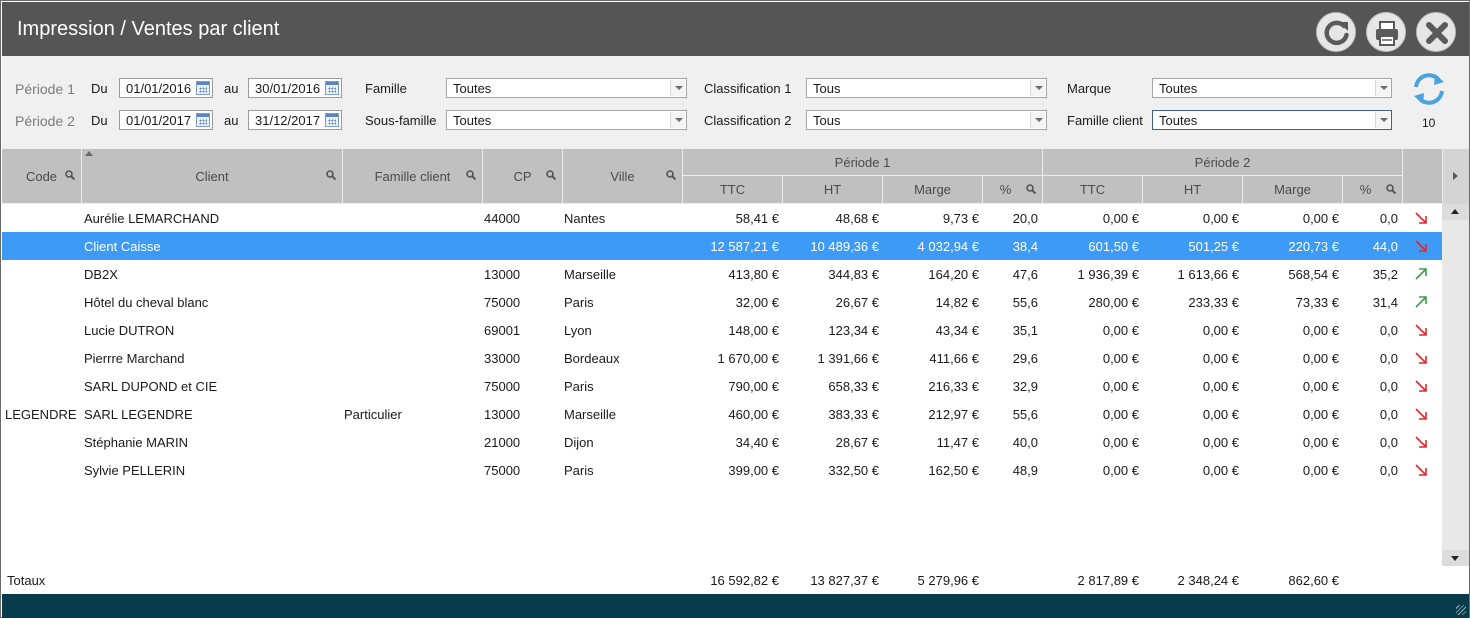 The width and height of the screenshot is (1470, 618). I want to click on column-header-famille-client: Famille client, so click(413, 176).